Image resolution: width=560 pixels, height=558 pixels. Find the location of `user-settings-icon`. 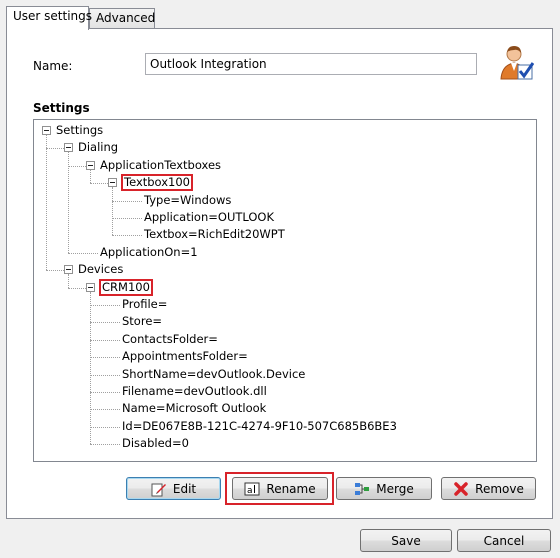

user-settings-icon is located at coordinates (517, 63).